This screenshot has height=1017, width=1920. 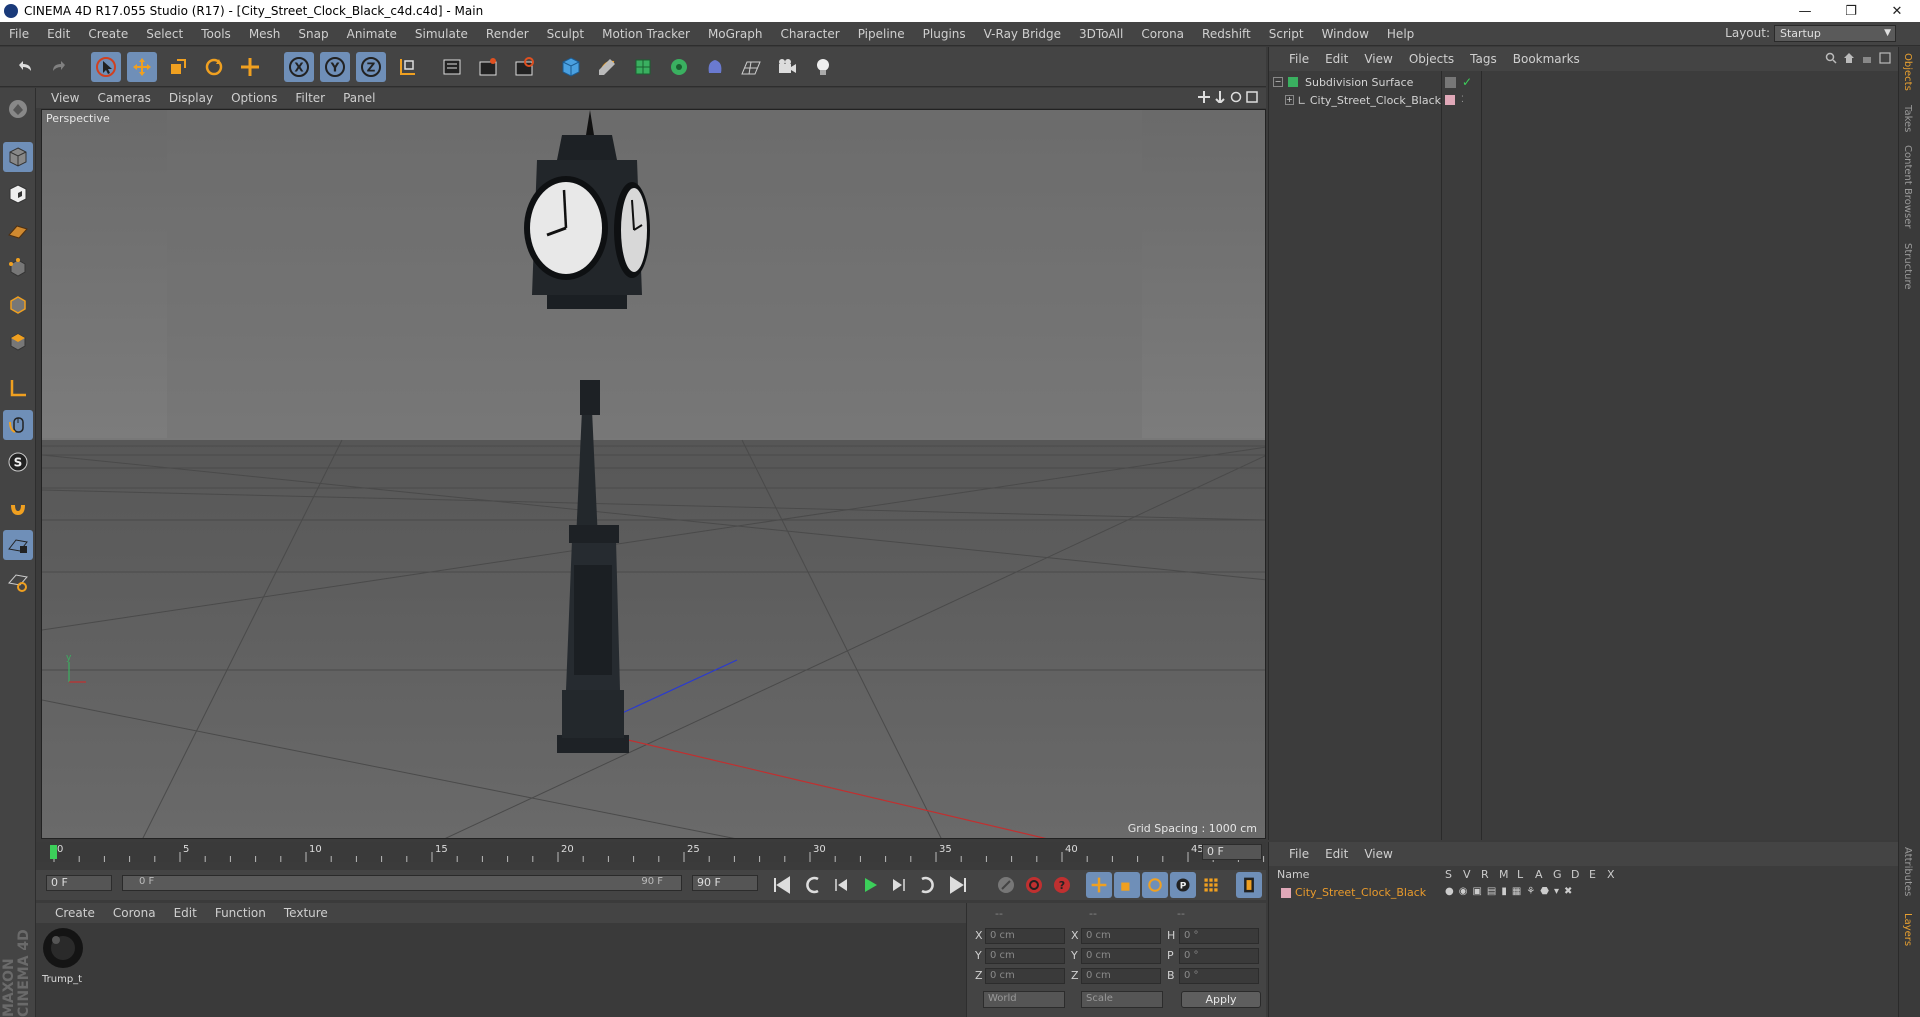 What do you see at coordinates (1219, 976) in the screenshot?
I see `rotation-b-field: 0 °` at bounding box center [1219, 976].